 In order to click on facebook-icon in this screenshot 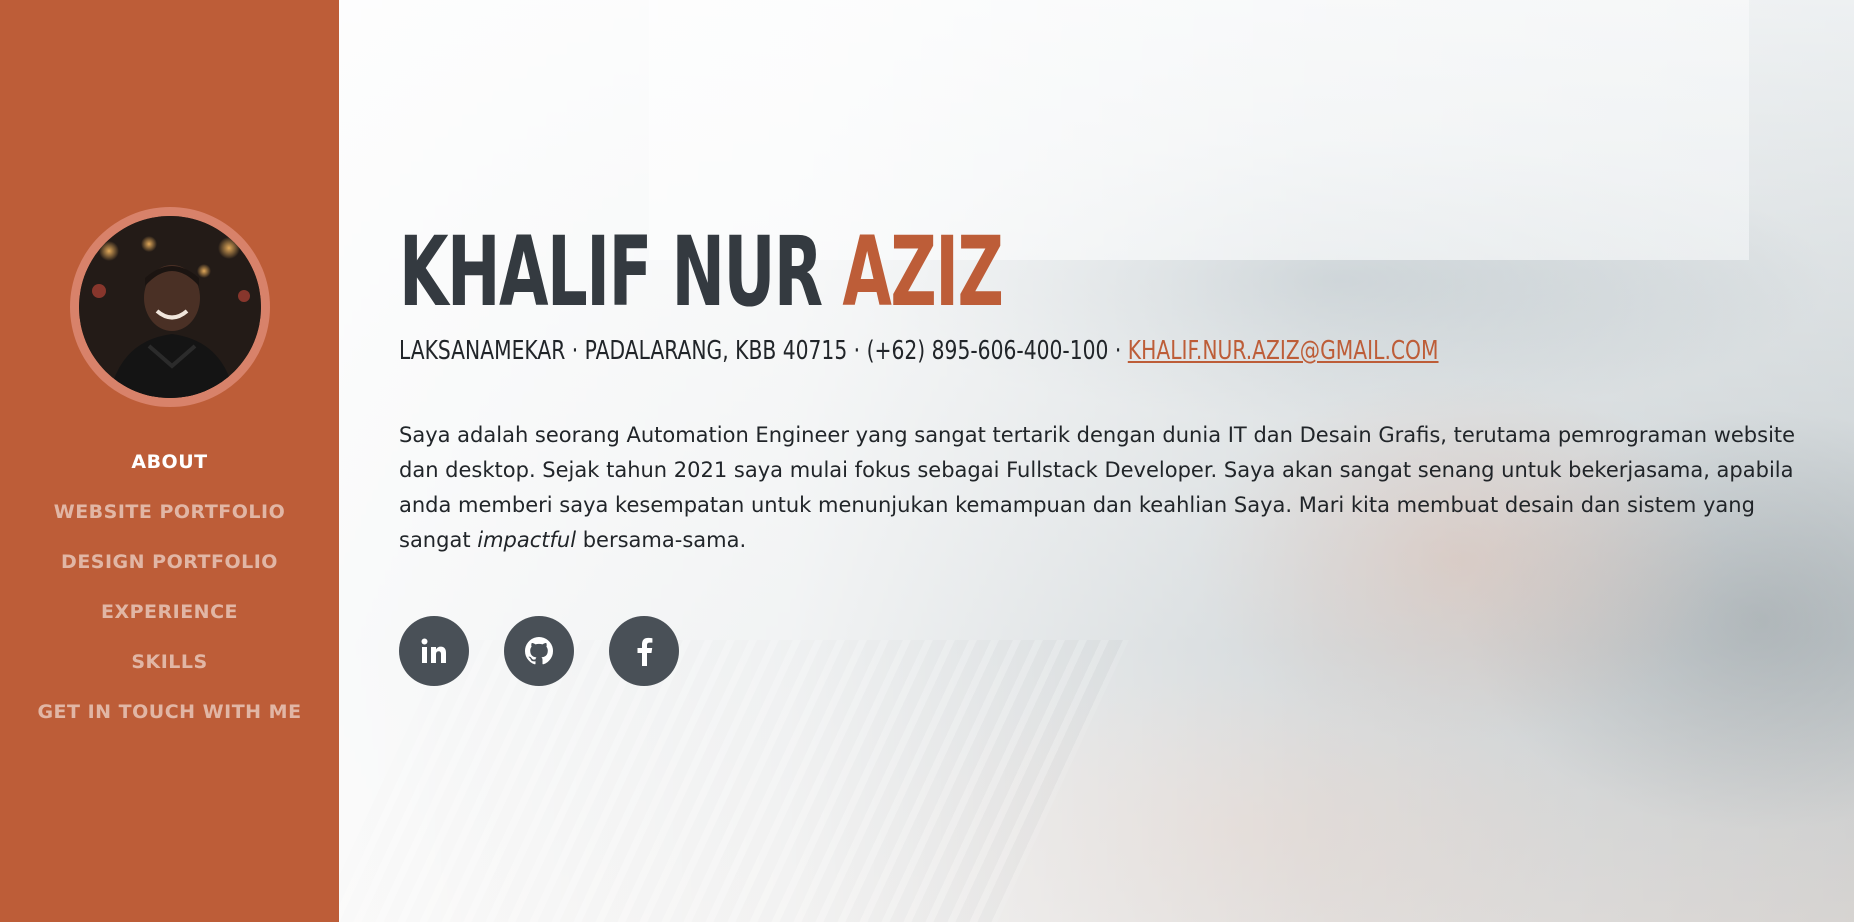, I will do `click(645, 651)`.